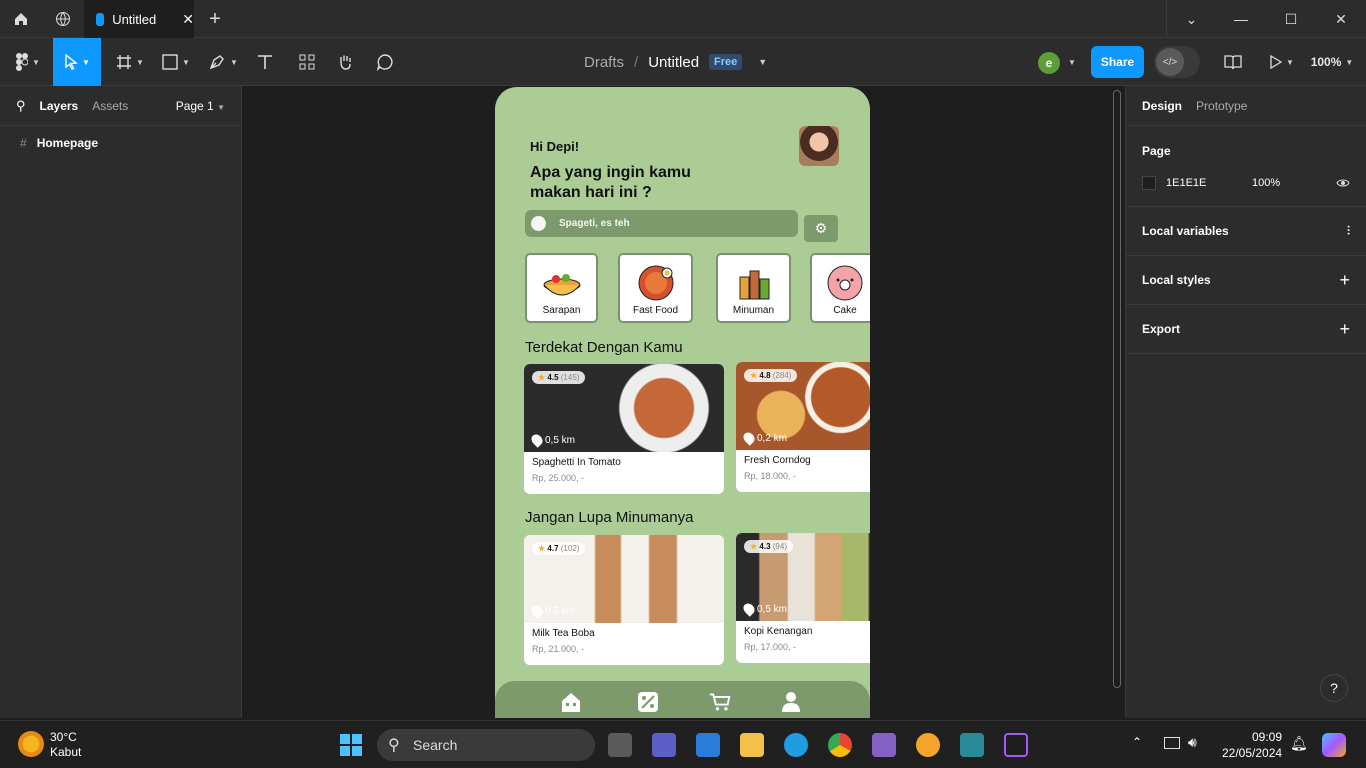 This screenshot has height=768, width=1366. Describe the element at coordinates (620, 745) in the screenshot. I see `task-view-icon` at that location.